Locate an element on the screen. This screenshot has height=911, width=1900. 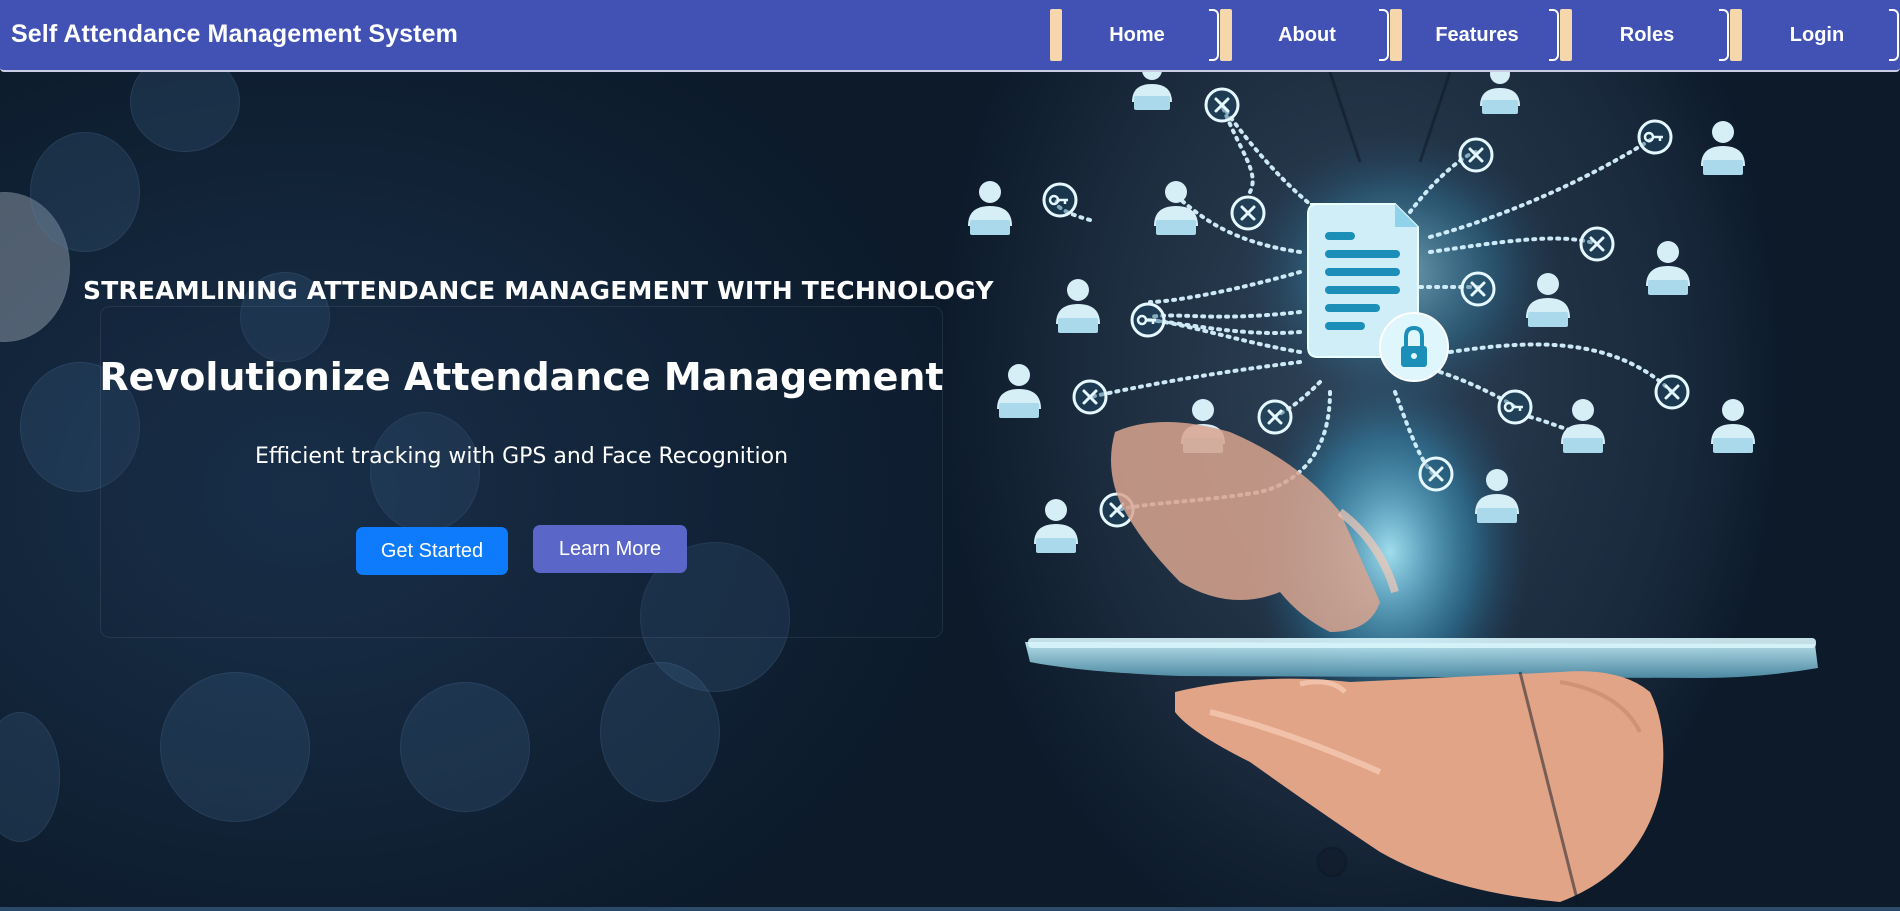
nav-login: Login is located at coordinates (1815, 35).